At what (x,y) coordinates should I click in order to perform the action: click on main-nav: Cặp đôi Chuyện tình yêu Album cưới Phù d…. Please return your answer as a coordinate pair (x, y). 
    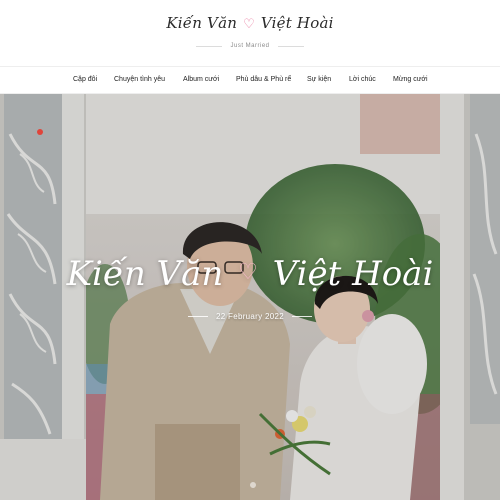
    Looking at the image, I should click on (250, 80).